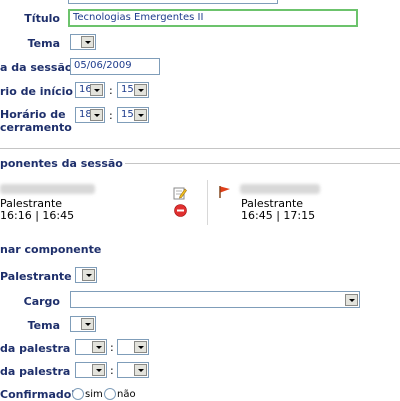 The width and height of the screenshot is (400, 401). I want to click on palestrante-select, so click(86, 275).